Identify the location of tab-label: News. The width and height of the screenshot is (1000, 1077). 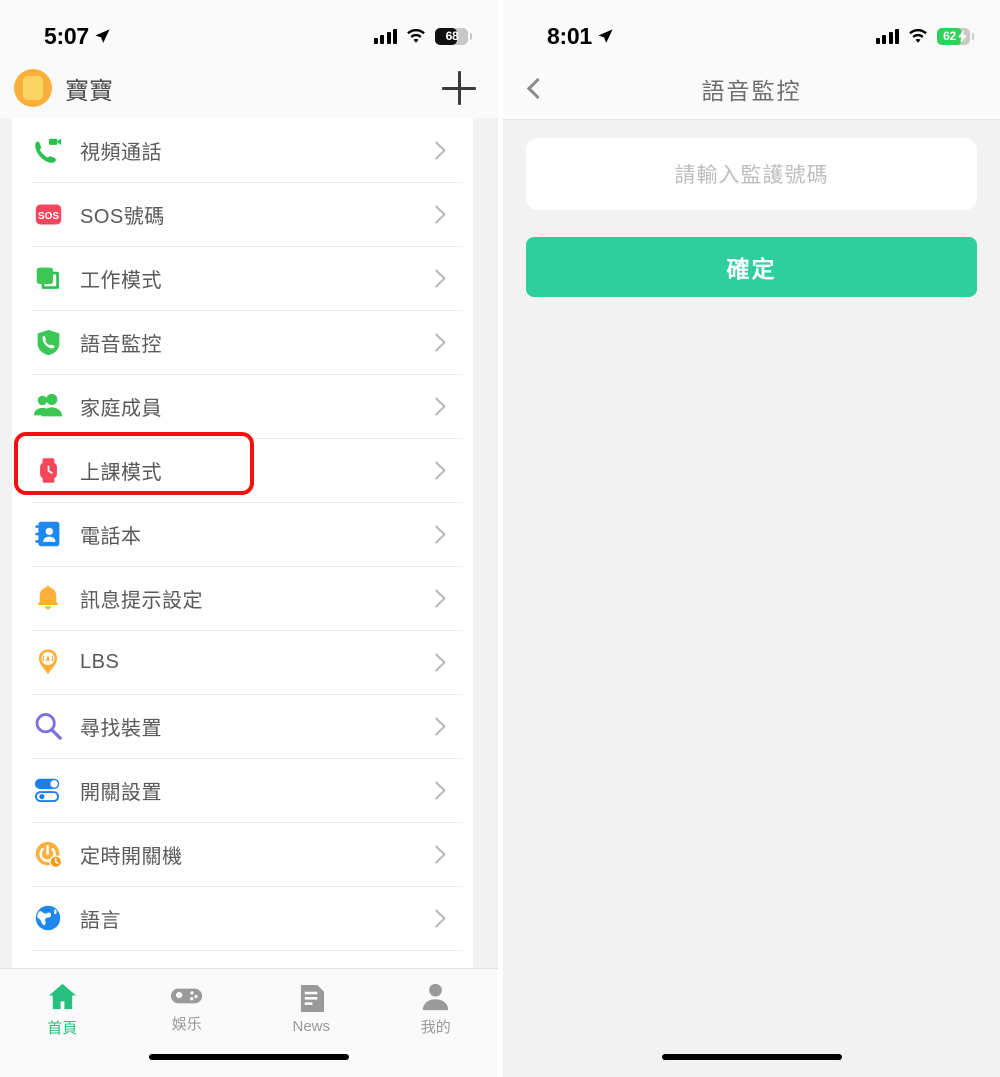
(311, 1026).